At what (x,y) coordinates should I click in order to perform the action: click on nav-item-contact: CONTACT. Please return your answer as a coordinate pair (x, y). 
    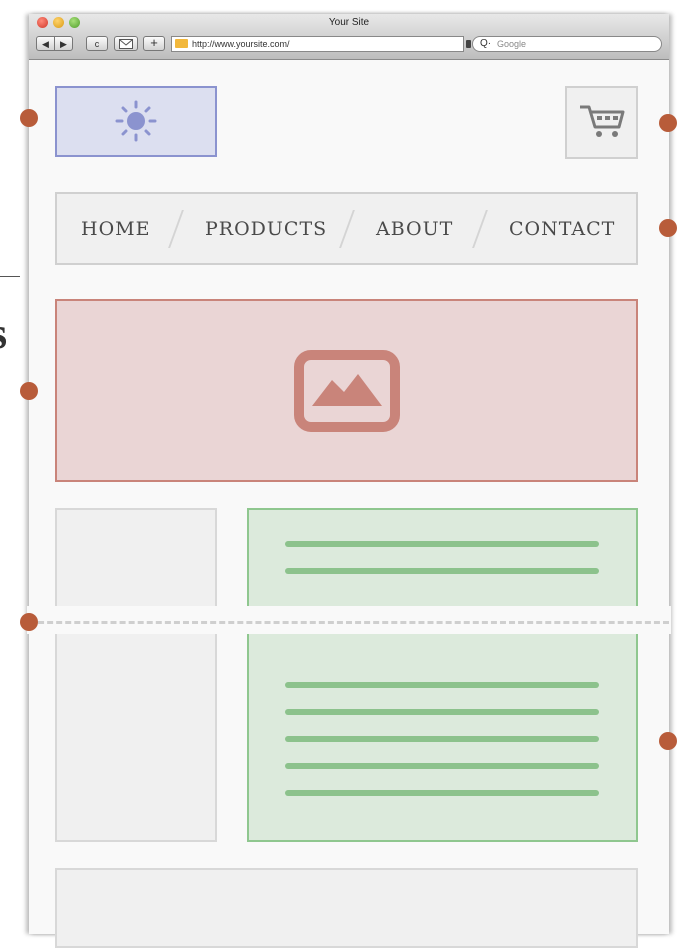
    Looking at the image, I should click on (562, 229).